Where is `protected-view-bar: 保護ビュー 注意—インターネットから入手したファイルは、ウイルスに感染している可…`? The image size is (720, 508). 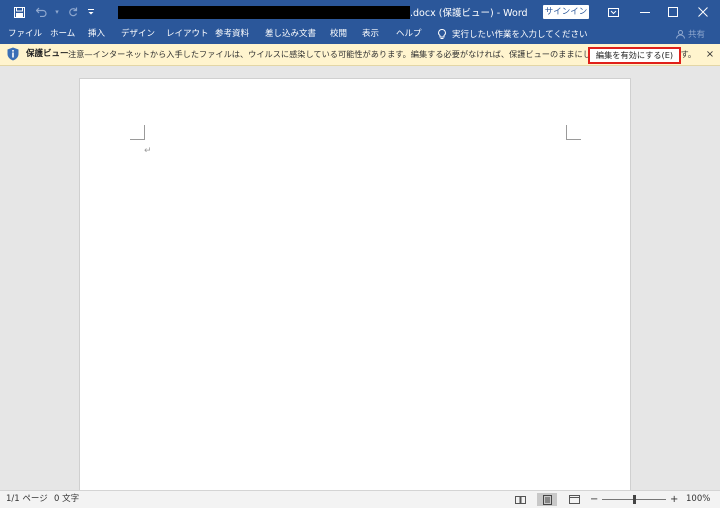
protected-view-bar: 保護ビュー 注意—インターネットから入手したファイルは、ウイルスに感染している可… is located at coordinates (360, 55).